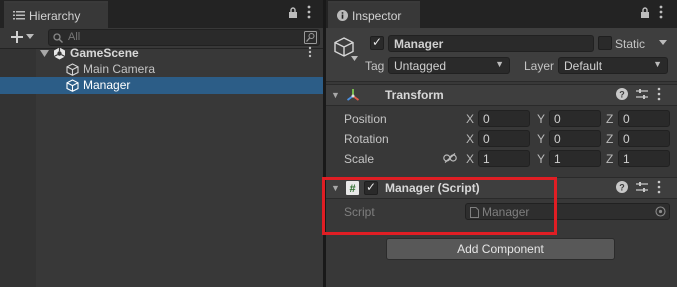 The image size is (677, 287). What do you see at coordinates (377, 42) in the screenshot?
I see `gameobject-active-checkbox: ✓` at bounding box center [377, 42].